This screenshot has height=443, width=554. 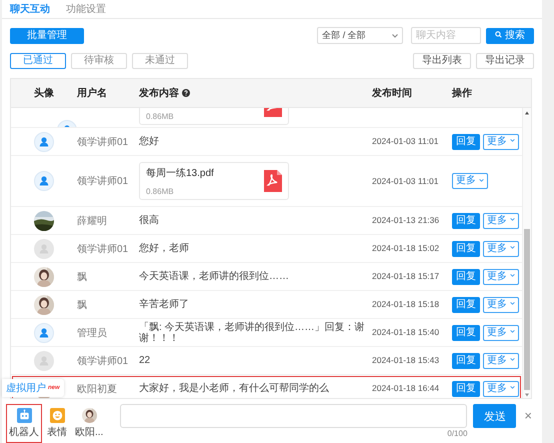 What do you see at coordinates (164, 248) in the screenshot?
I see `message-text: 您好，老师` at bounding box center [164, 248].